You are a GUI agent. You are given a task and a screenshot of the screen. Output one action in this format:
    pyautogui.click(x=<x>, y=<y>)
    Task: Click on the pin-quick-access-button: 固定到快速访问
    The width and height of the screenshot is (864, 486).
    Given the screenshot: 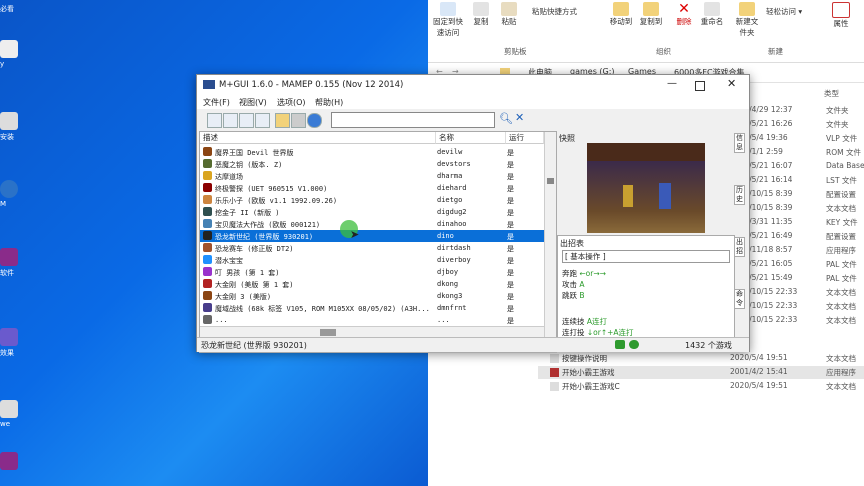 What is the action you would take?
    pyautogui.click(x=448, y=20)
    